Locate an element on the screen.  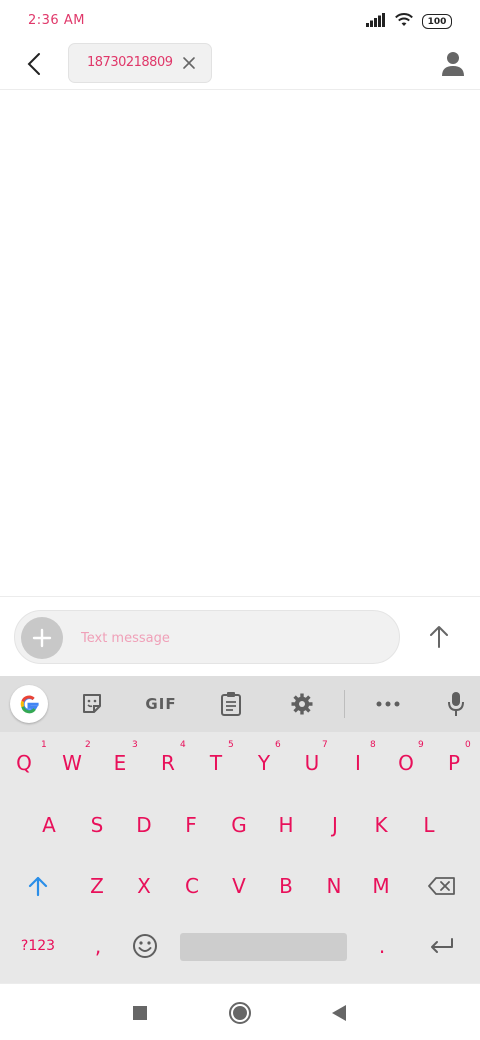
key-i: 8 I is located at coordinates (358, 763).